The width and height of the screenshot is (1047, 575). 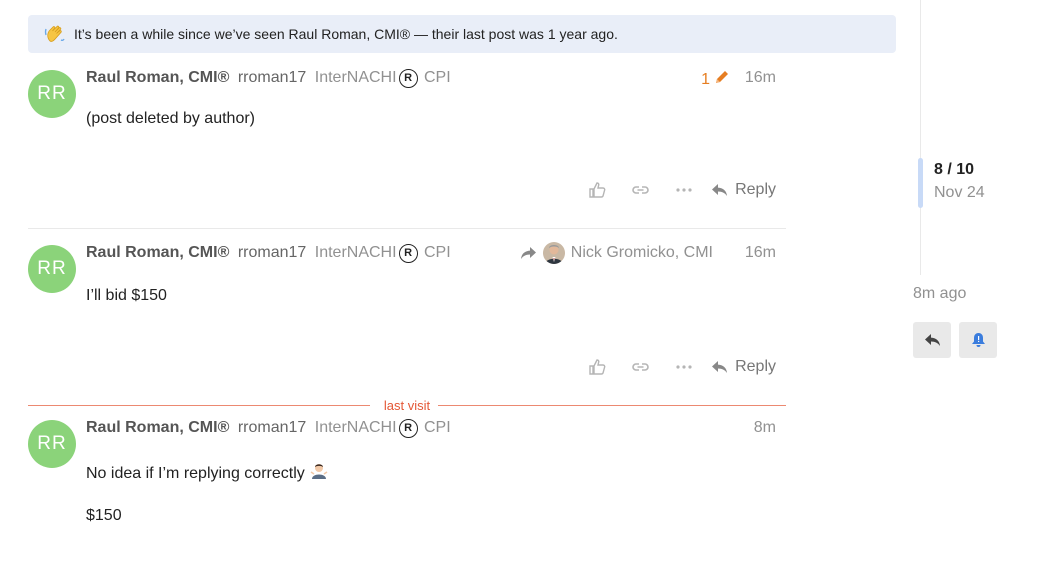 What do you see at coordinates (939, 294) in the screenshot?
I see `timeline-last-activity: 8m ago` at bounding box center [939, 294].